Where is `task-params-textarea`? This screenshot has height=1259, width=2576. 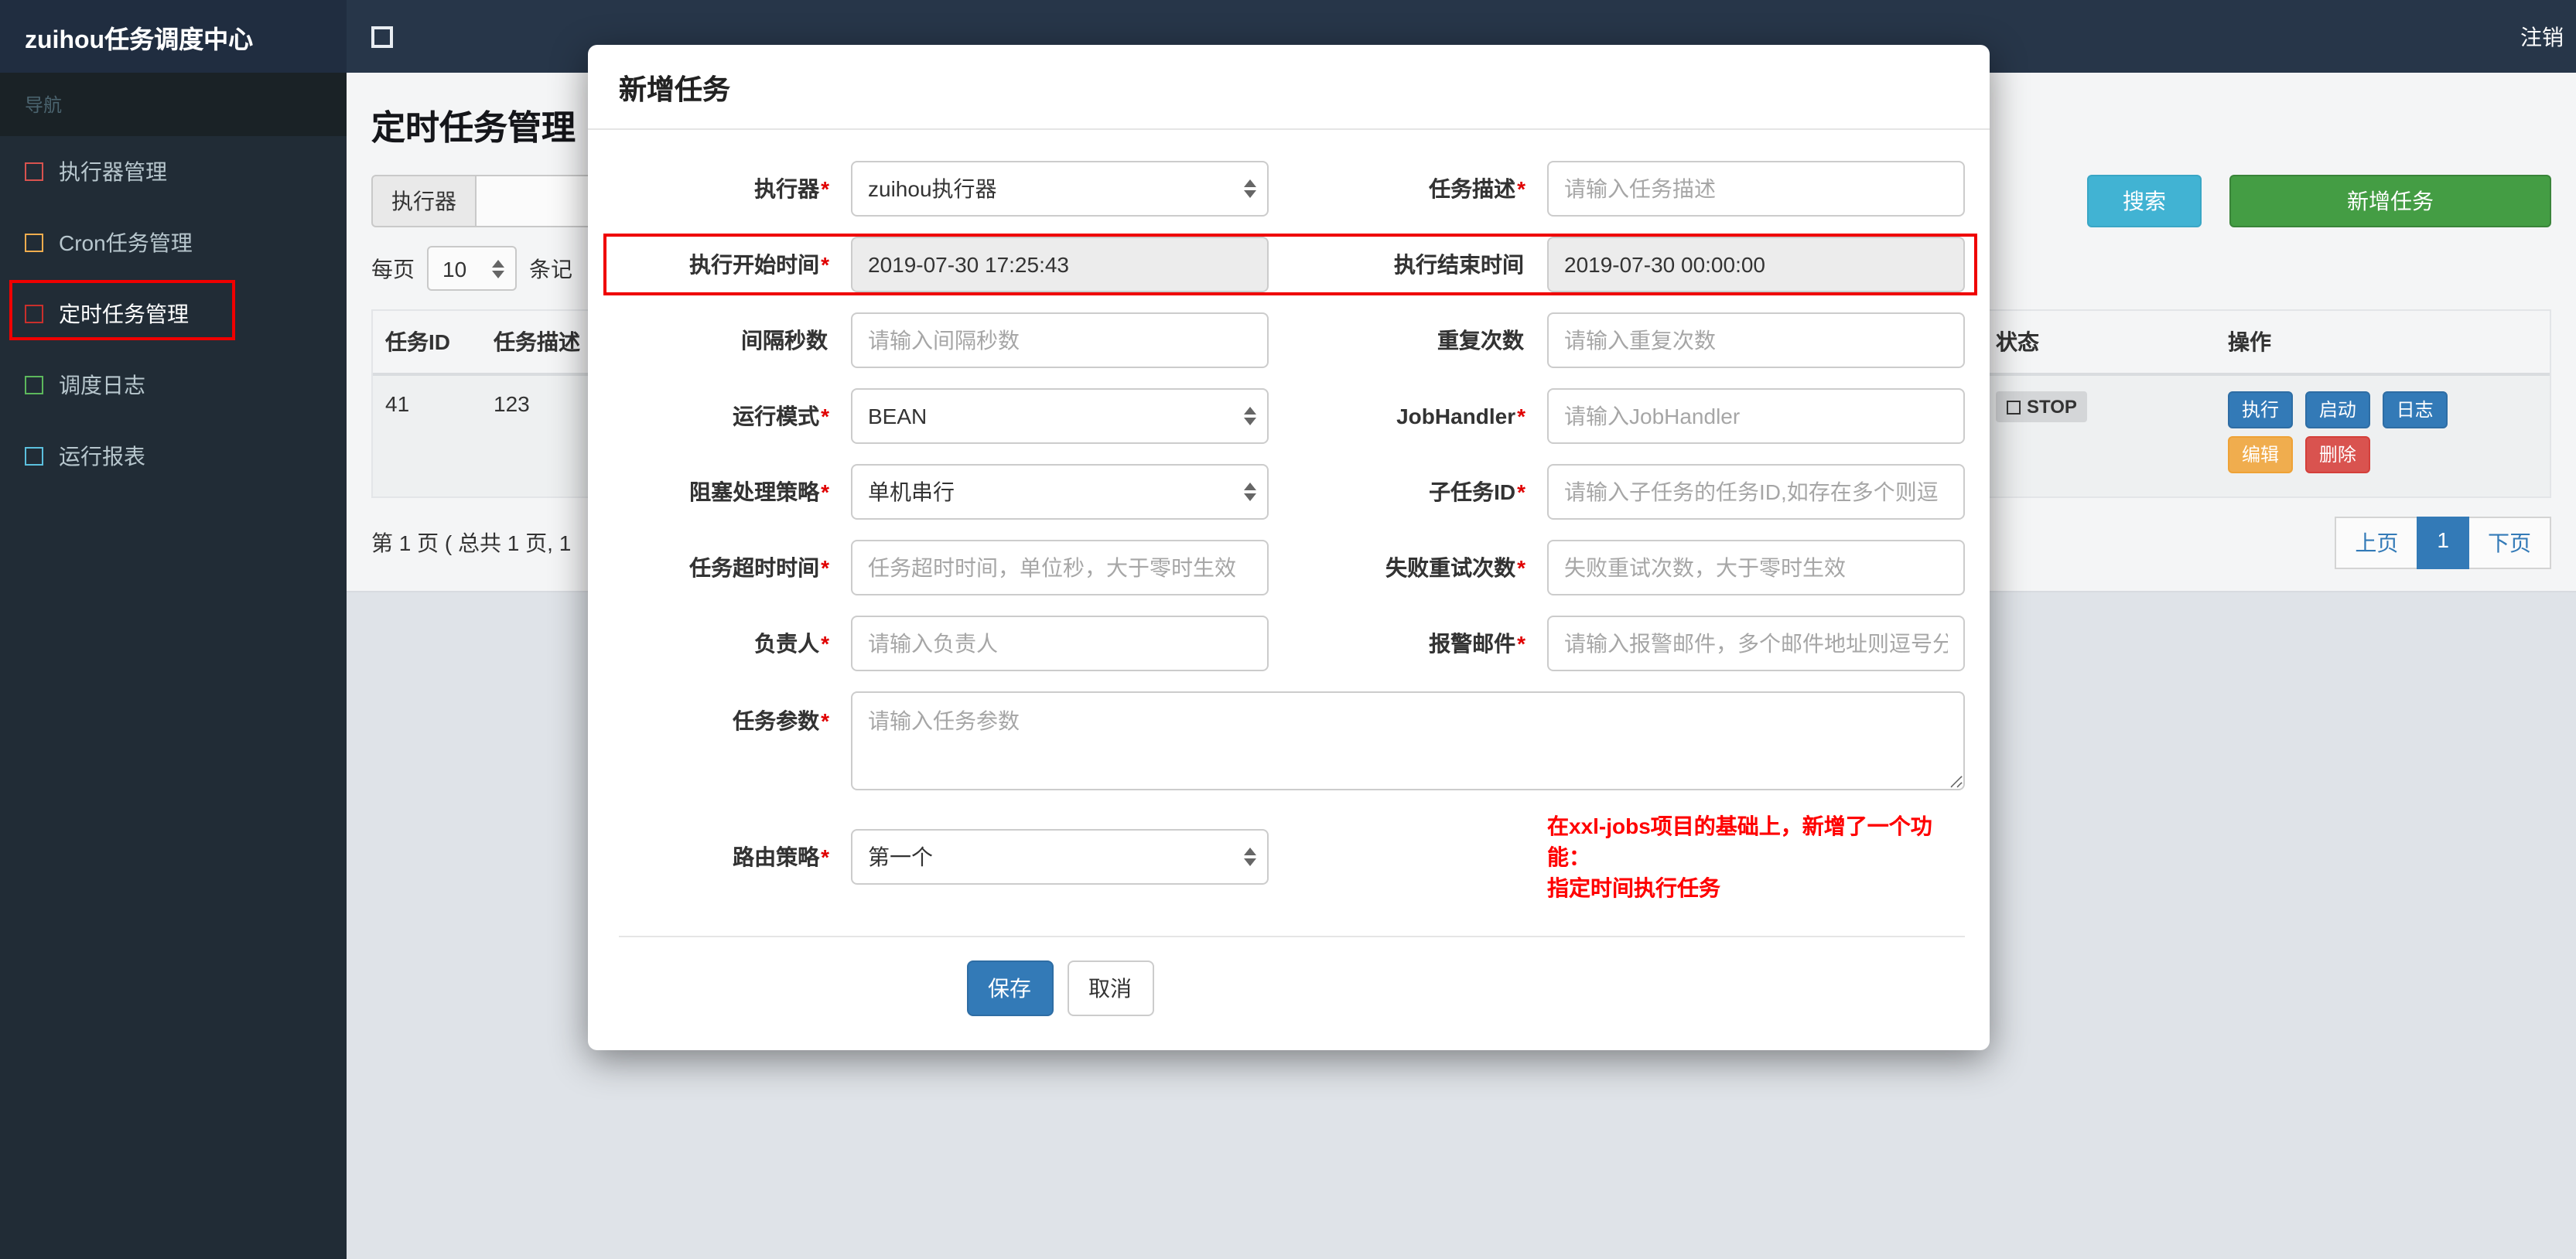 task-params-textarea is located at coordinates (1408, 741).